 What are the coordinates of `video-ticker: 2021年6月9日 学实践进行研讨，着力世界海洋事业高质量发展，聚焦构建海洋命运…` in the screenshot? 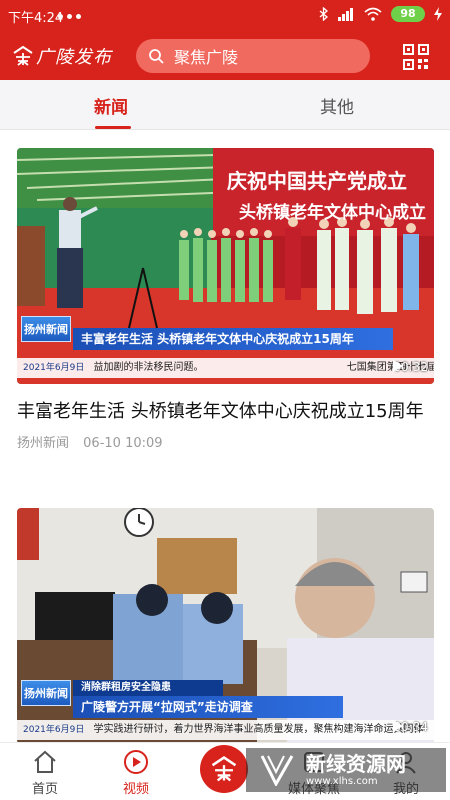 It's located at (225, 730).